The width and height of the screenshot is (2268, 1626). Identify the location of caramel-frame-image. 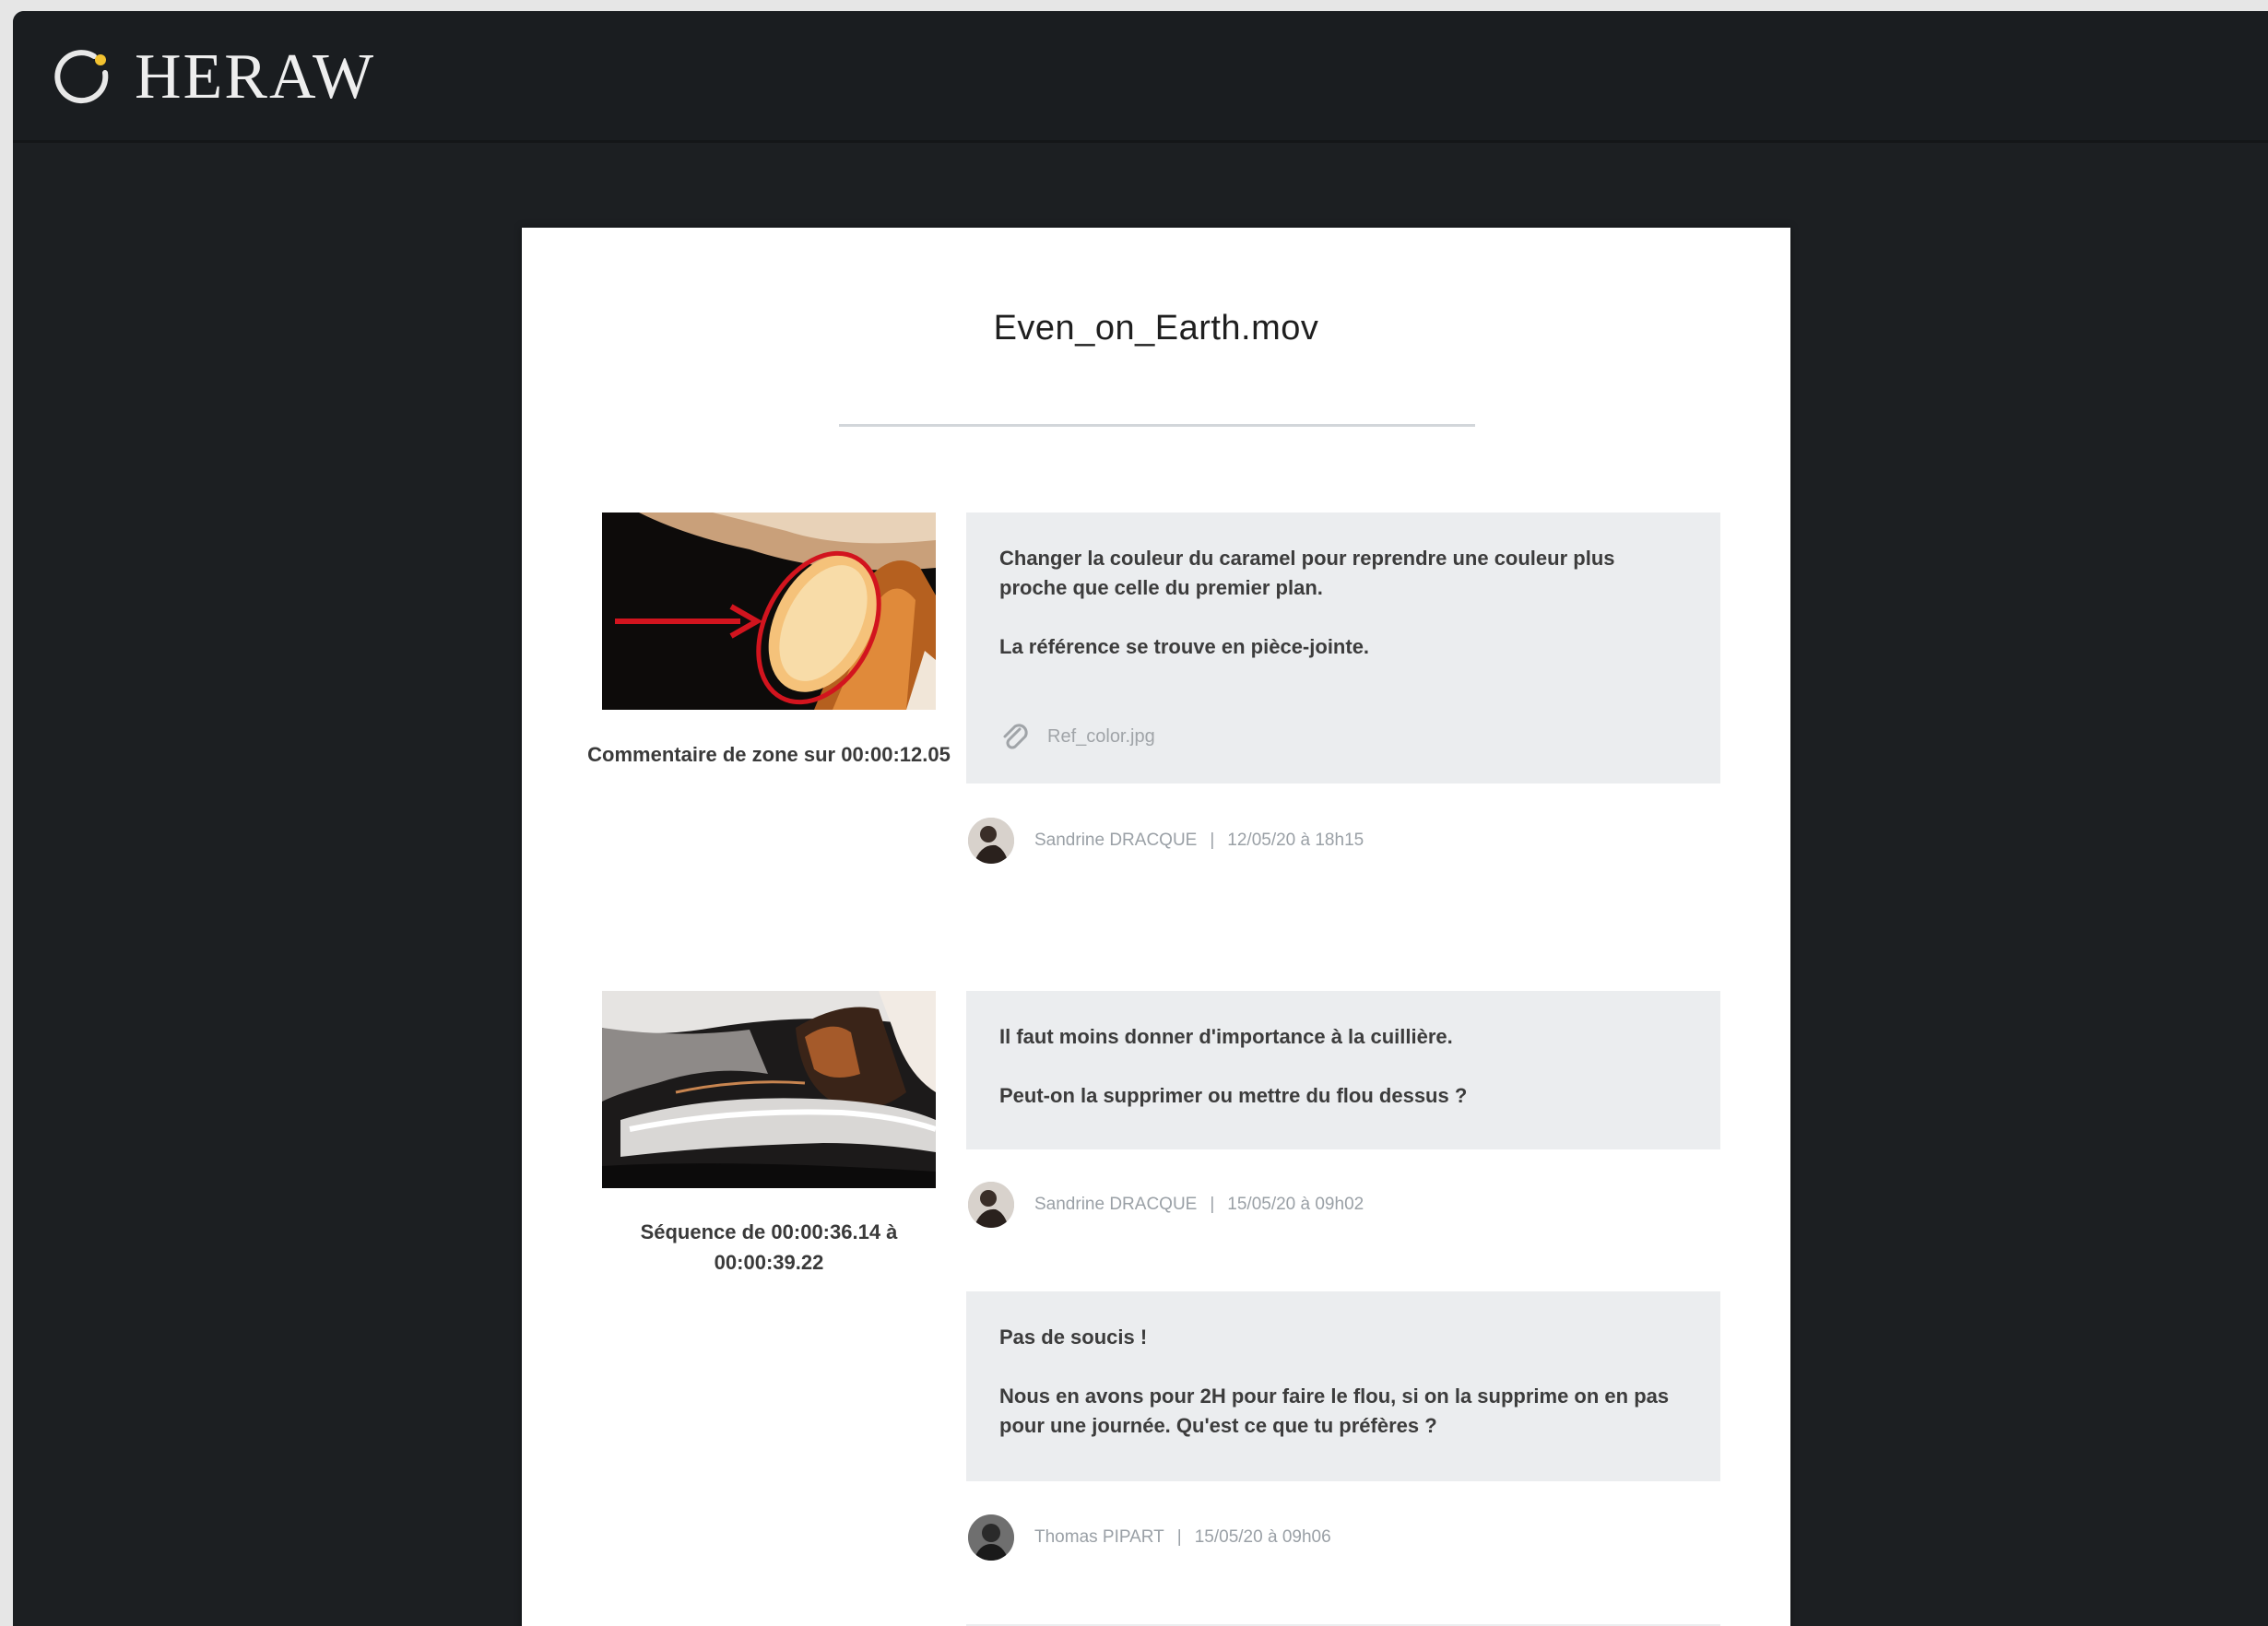
(769, 611).